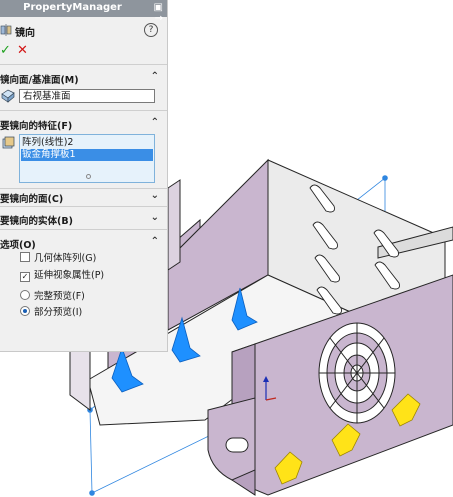 Image resolution: width=453 pixels, height=497 pixels. Describe the element at coordinates (25, 277) in the screenshot. I see `propagate-visual-checkbox: ✓` at that location.